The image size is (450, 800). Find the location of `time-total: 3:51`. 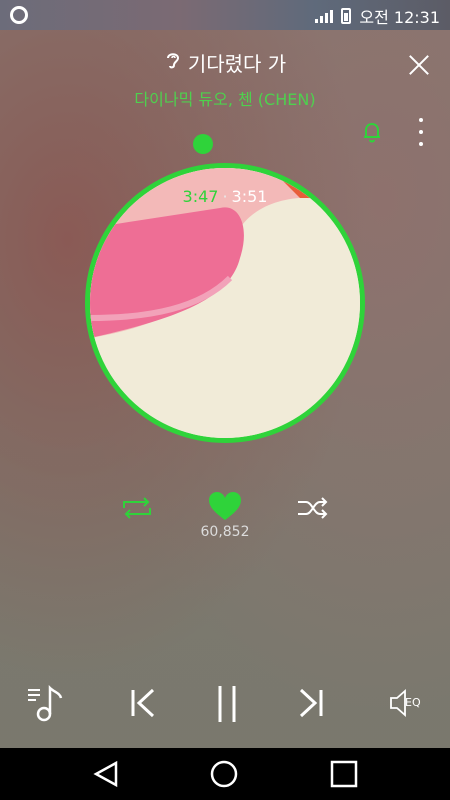

time-total: 3:51 is located at coordinates (249, 196).